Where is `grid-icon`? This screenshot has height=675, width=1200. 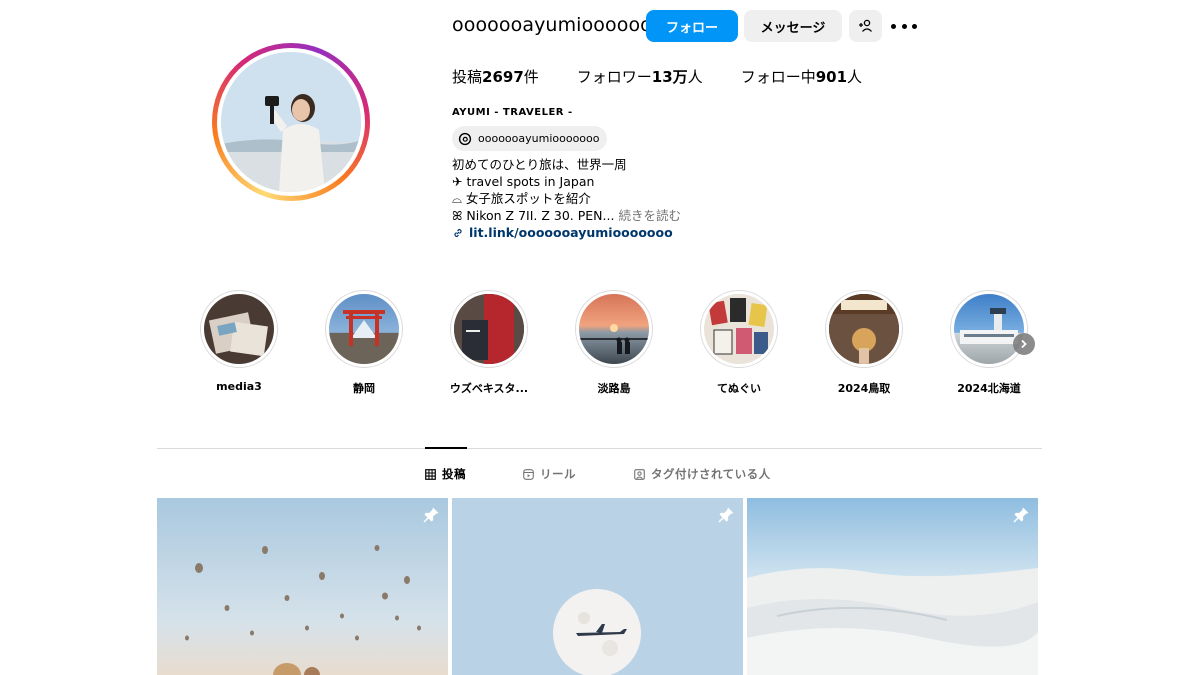 grid-icon is located at coordinates (430, 474).